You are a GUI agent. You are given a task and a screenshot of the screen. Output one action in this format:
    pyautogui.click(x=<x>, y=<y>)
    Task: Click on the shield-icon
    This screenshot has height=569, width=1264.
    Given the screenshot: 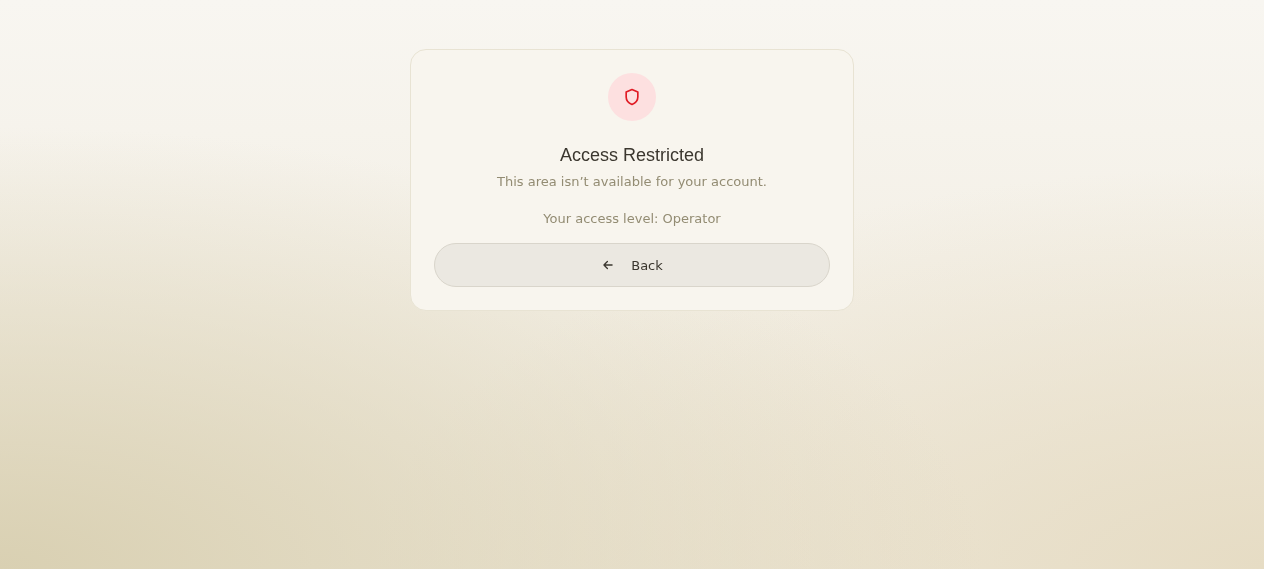 What is the action you would take?
    pyautogui.click(x=632, y=97)
    